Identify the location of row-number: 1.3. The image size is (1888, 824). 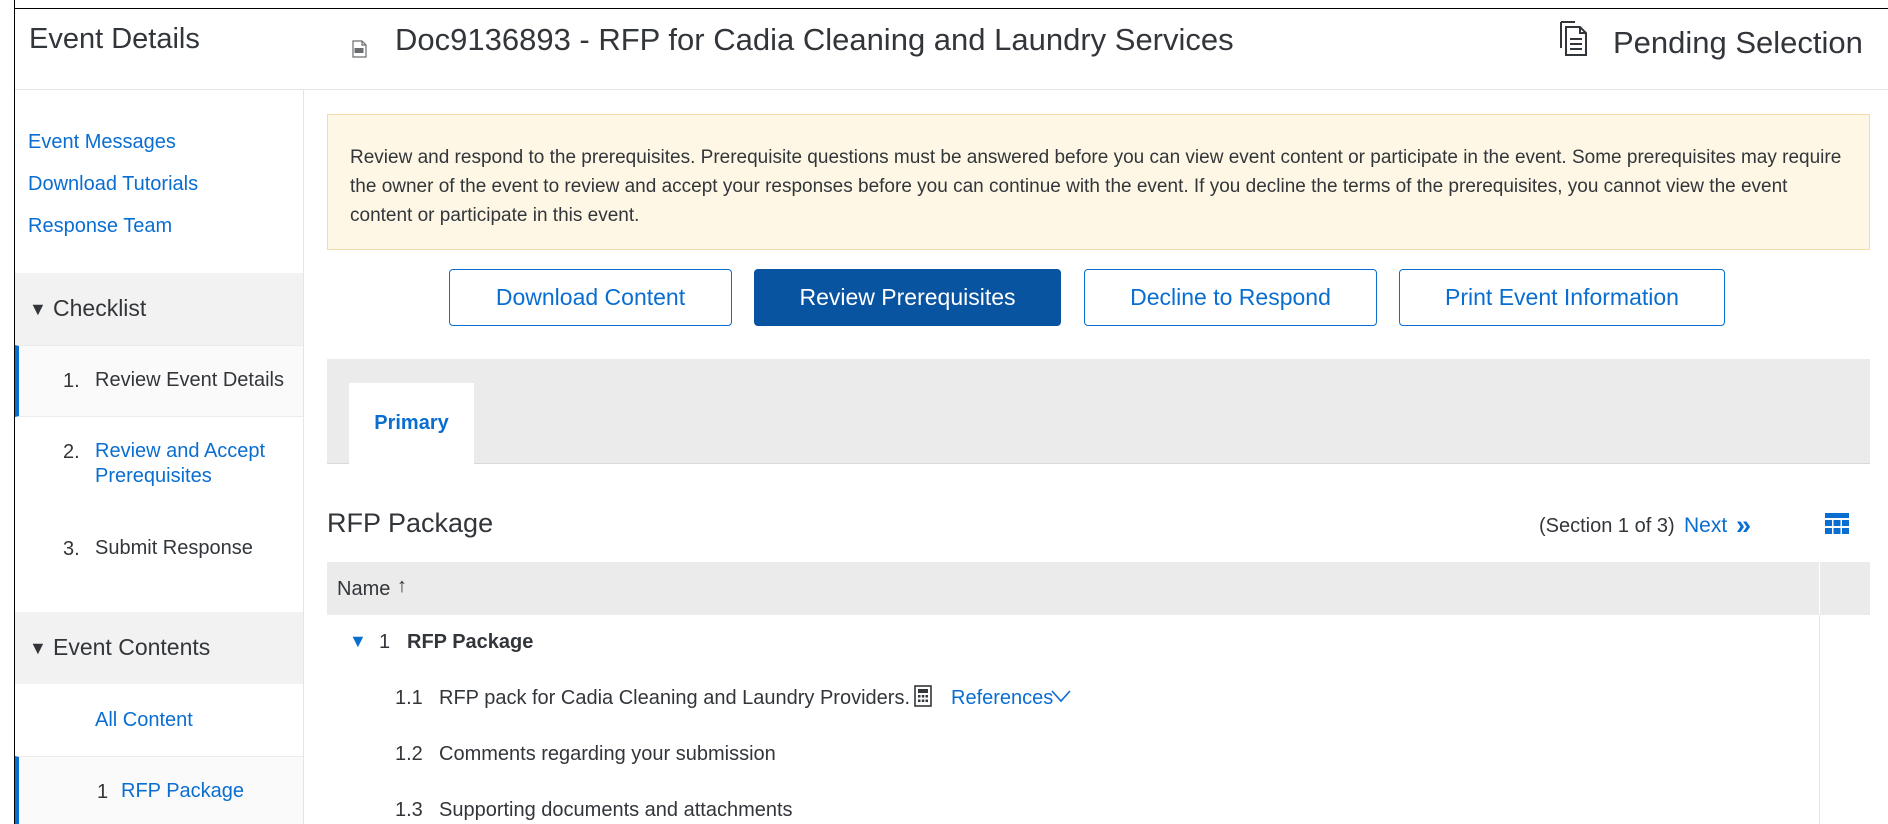
(409, 810).